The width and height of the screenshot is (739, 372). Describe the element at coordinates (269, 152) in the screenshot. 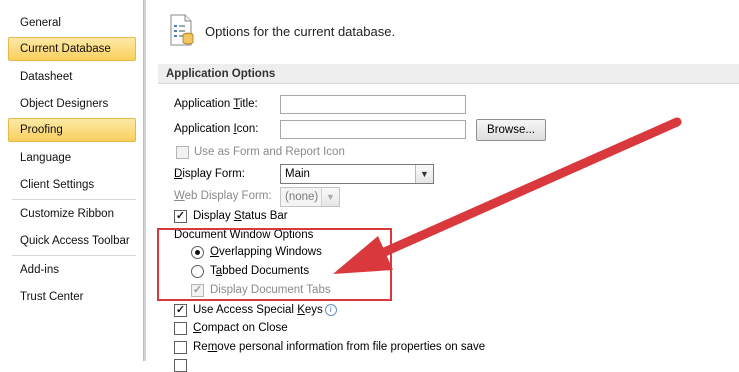

I see `use-as-form-report-icon-label: Use as Form and Report Icon` at that location.